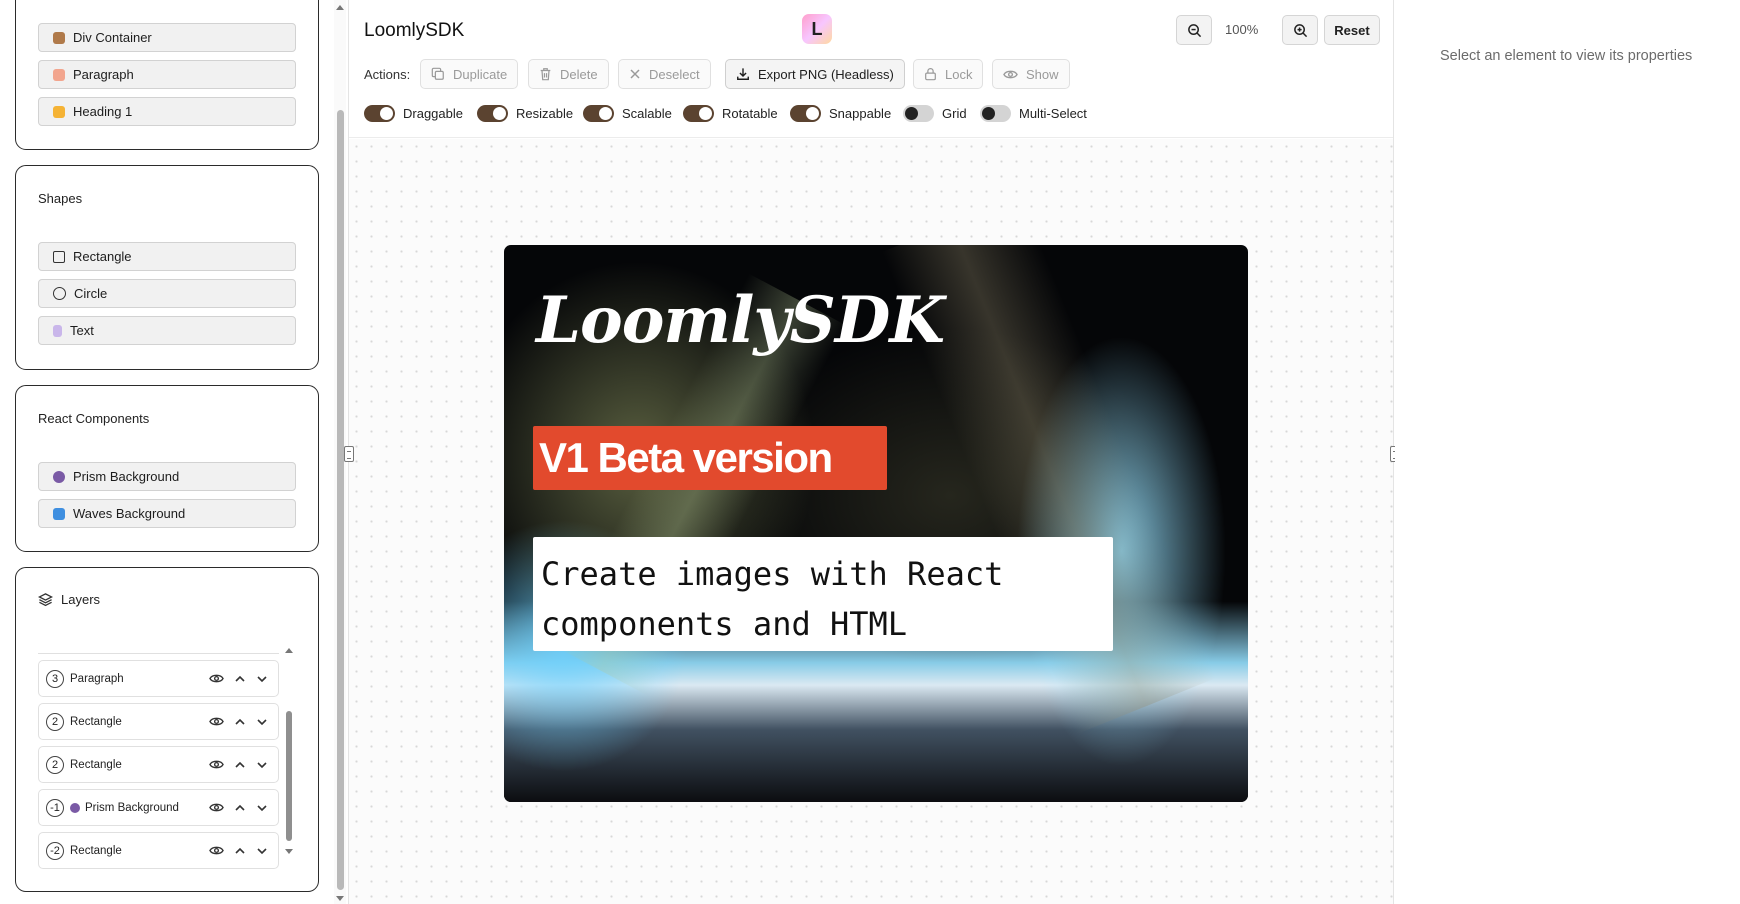 This screenshot has width=1740, height=904. I want to click on toggle-draggable: Draggable, so click(413, 113).